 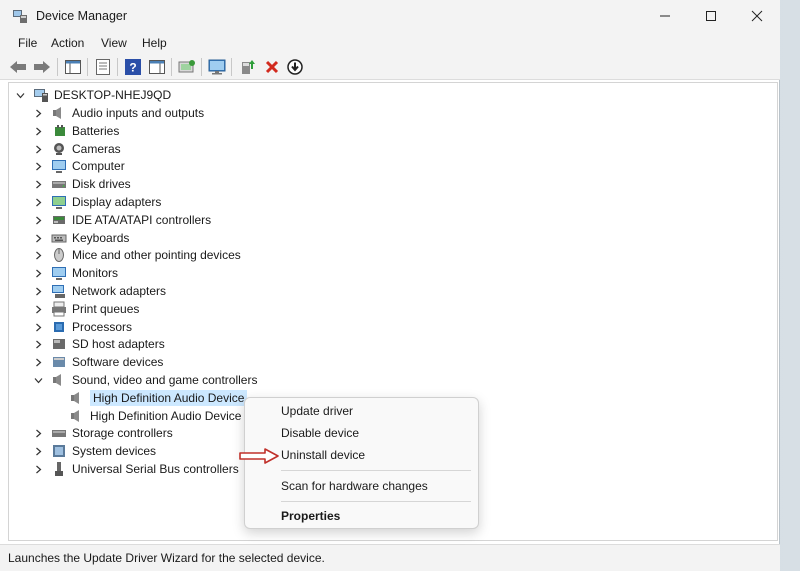 What do you see at coordinates (320, 433) in the screenshot?
I see `ctx-disable-device: Disable device` at bounding box center [320, 433].